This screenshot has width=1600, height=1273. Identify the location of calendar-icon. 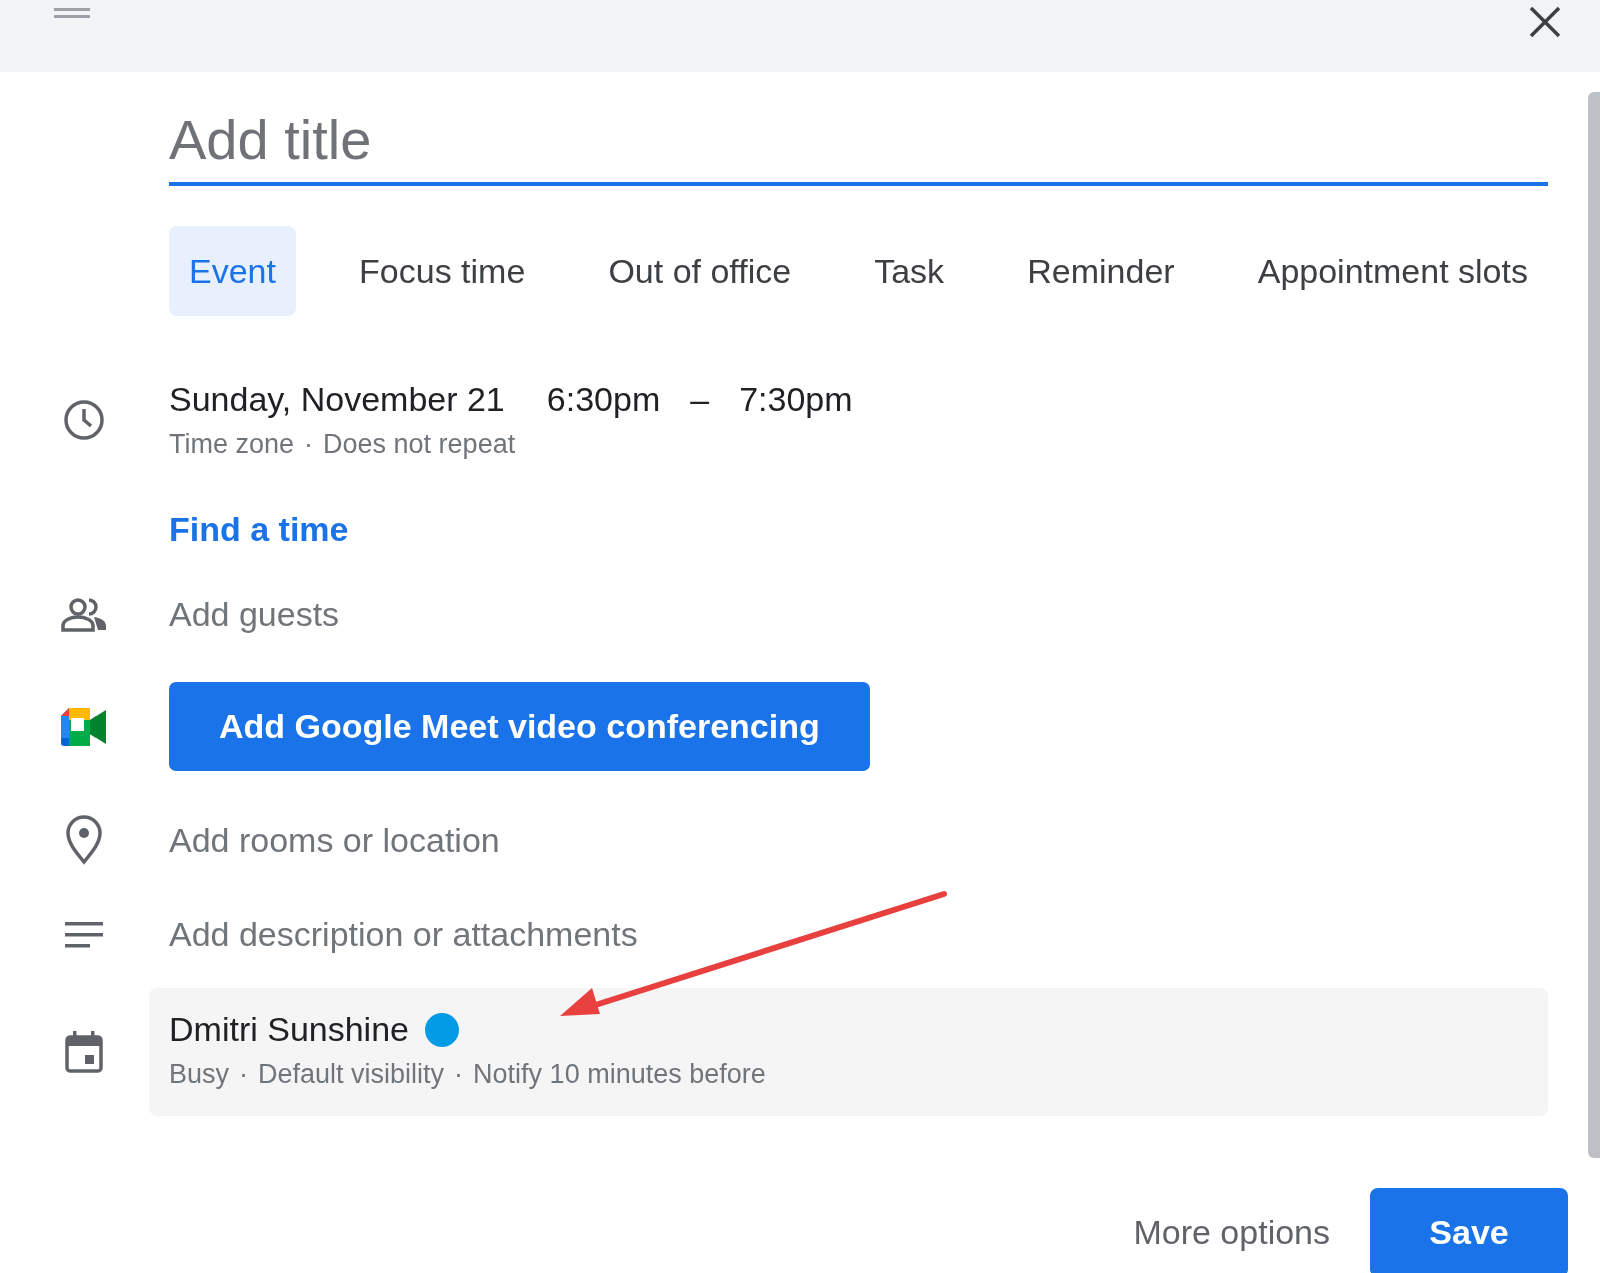
(83, 1052).